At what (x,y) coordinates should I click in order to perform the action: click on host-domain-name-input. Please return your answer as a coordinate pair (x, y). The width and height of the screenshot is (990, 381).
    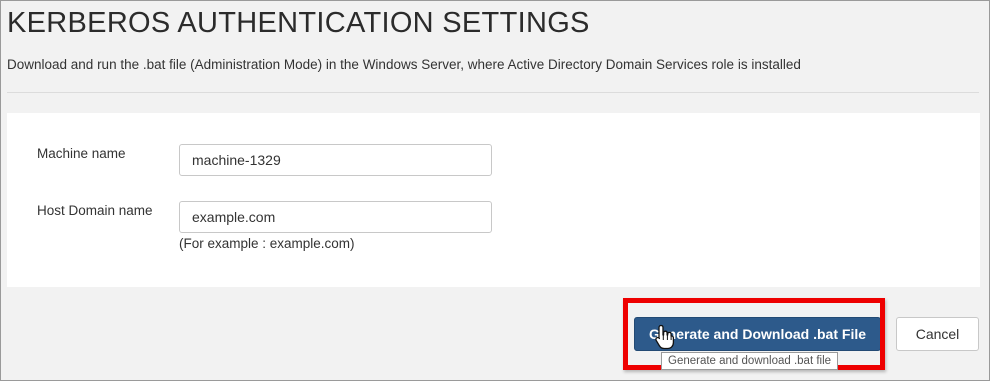
    Looking at the image, I should click on (335, 217).